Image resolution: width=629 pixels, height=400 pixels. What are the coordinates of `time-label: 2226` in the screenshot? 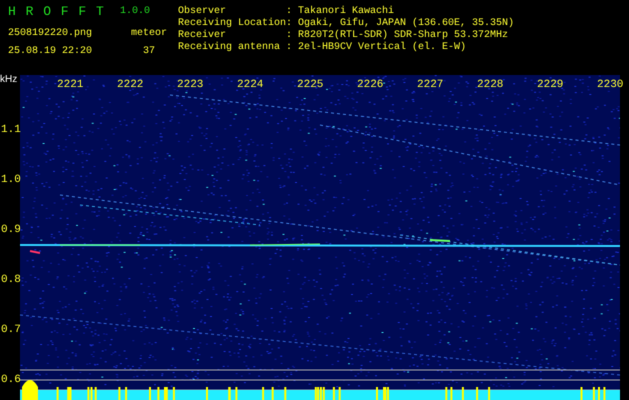 It's located at (370, 85).